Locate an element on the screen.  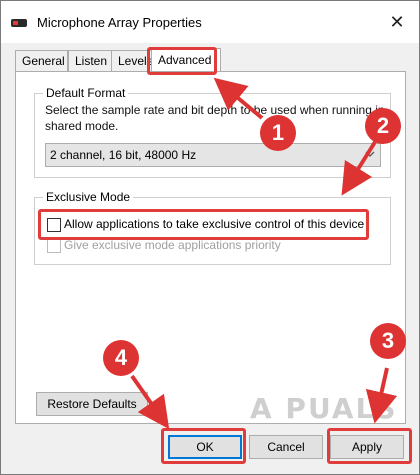
step-badge-3: 3 is located at coordinates (388, 341).